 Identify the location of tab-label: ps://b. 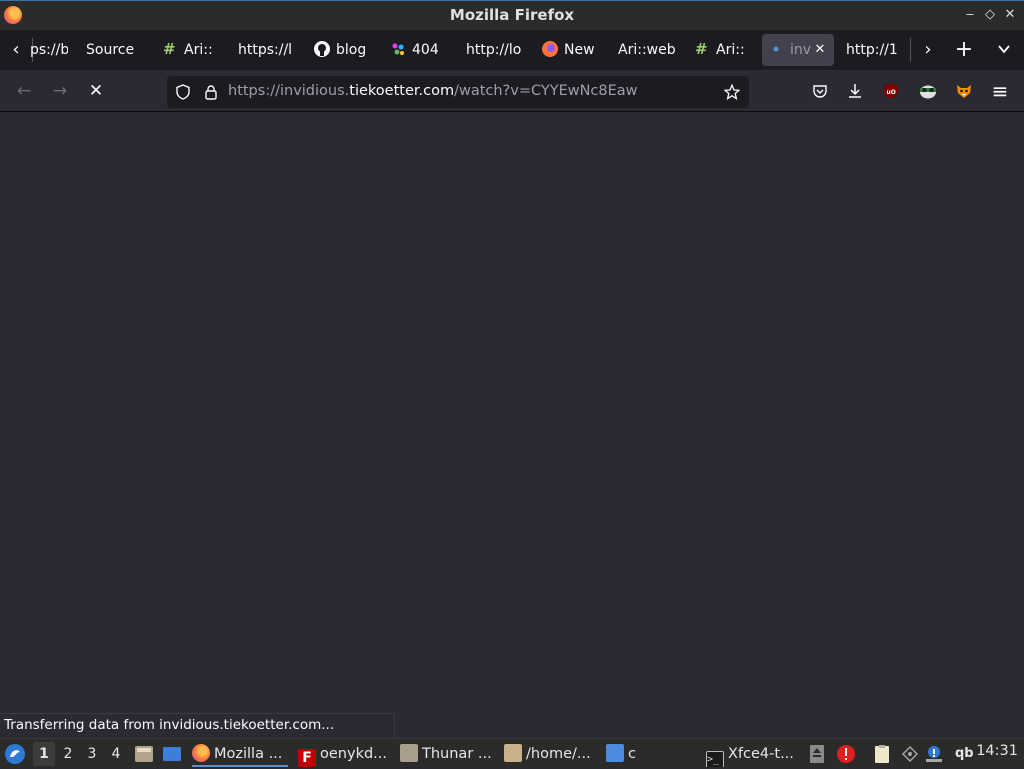
(49, 50).